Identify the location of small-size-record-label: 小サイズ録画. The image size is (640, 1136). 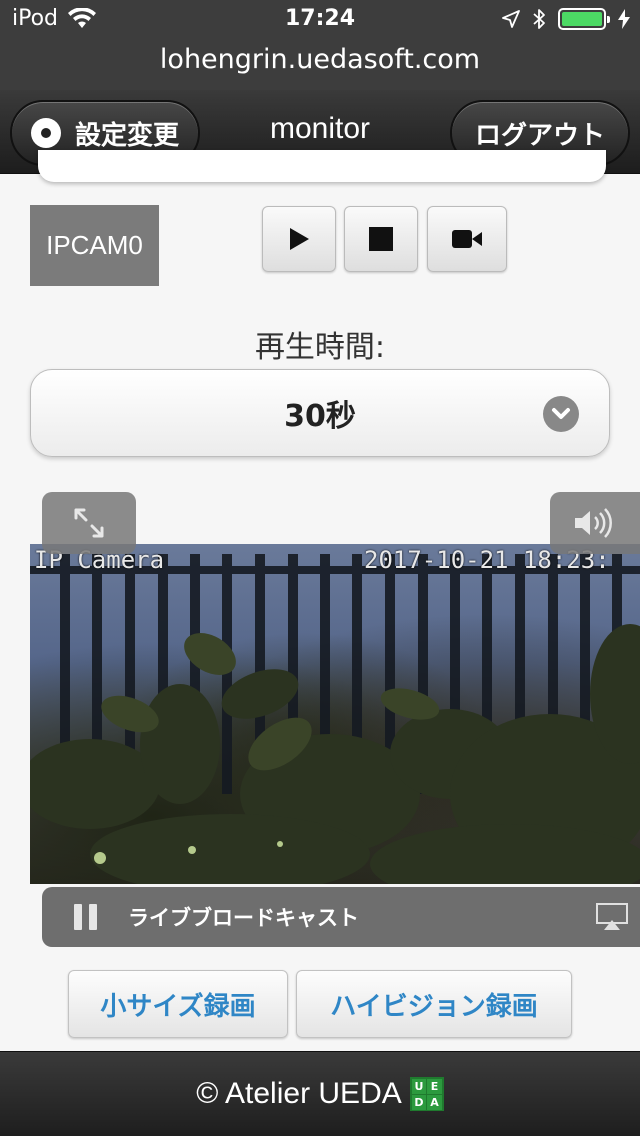
(178, 1006).